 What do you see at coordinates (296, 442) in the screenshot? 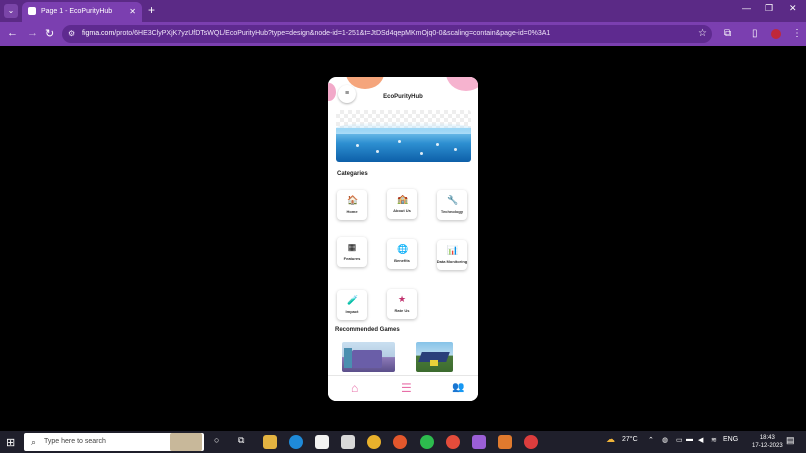
I see `edge-icon` at bounding box center [296, 442].